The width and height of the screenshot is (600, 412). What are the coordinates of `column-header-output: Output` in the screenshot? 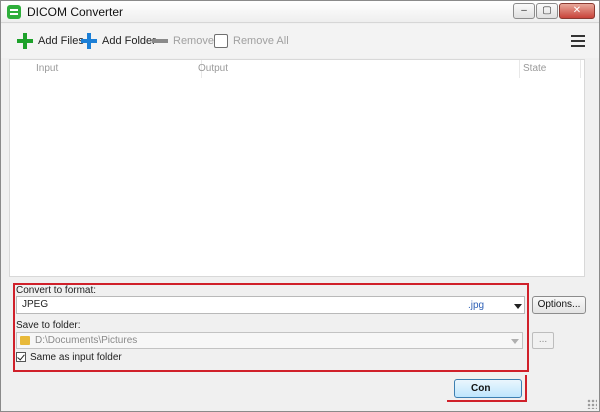 It's located at (357, 69).